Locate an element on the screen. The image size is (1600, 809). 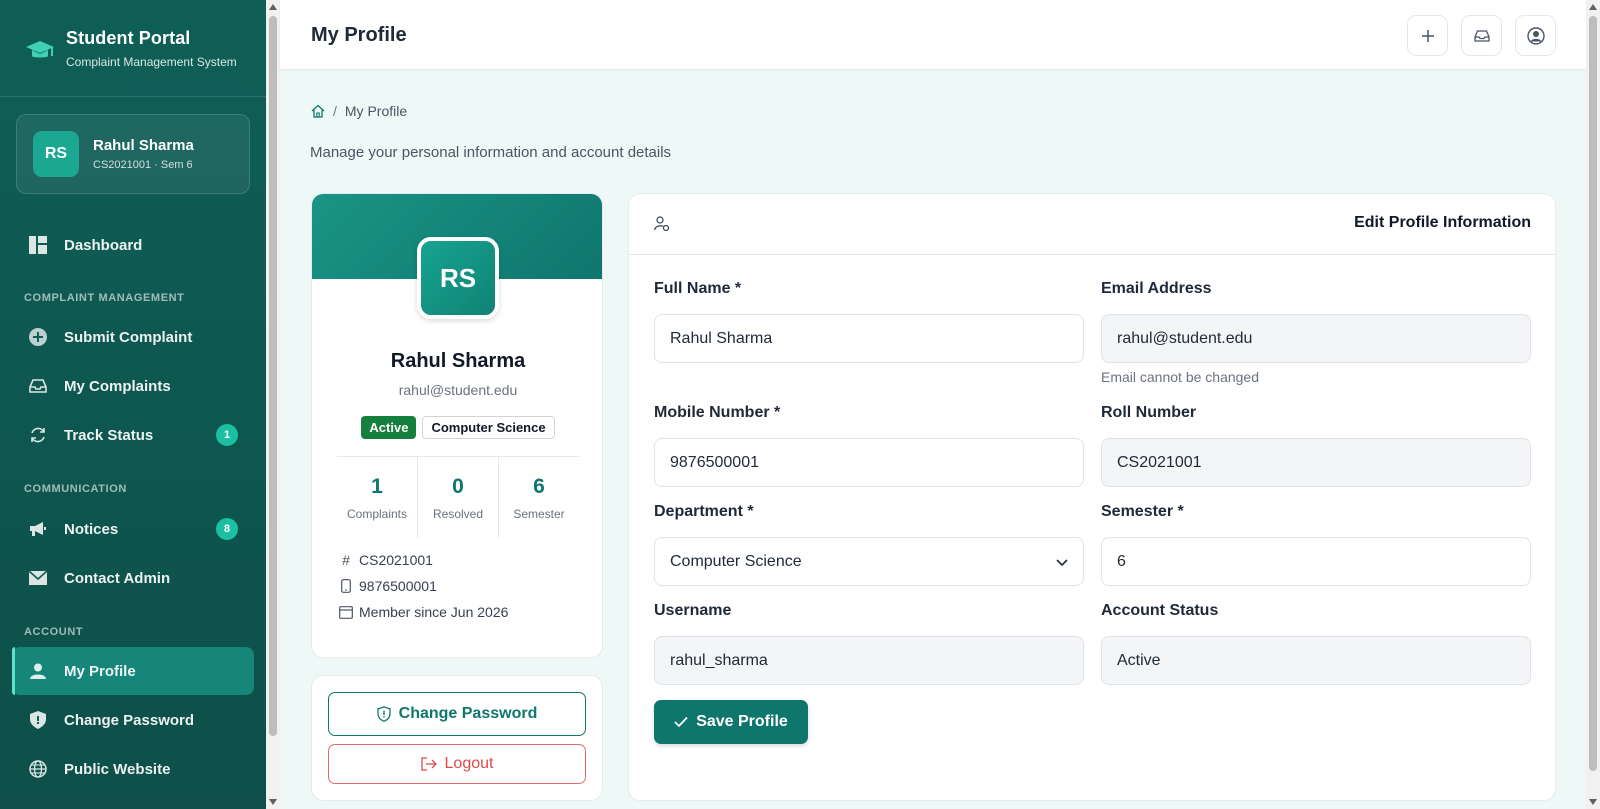
plus-icon is located at coordinates (1427, 35).